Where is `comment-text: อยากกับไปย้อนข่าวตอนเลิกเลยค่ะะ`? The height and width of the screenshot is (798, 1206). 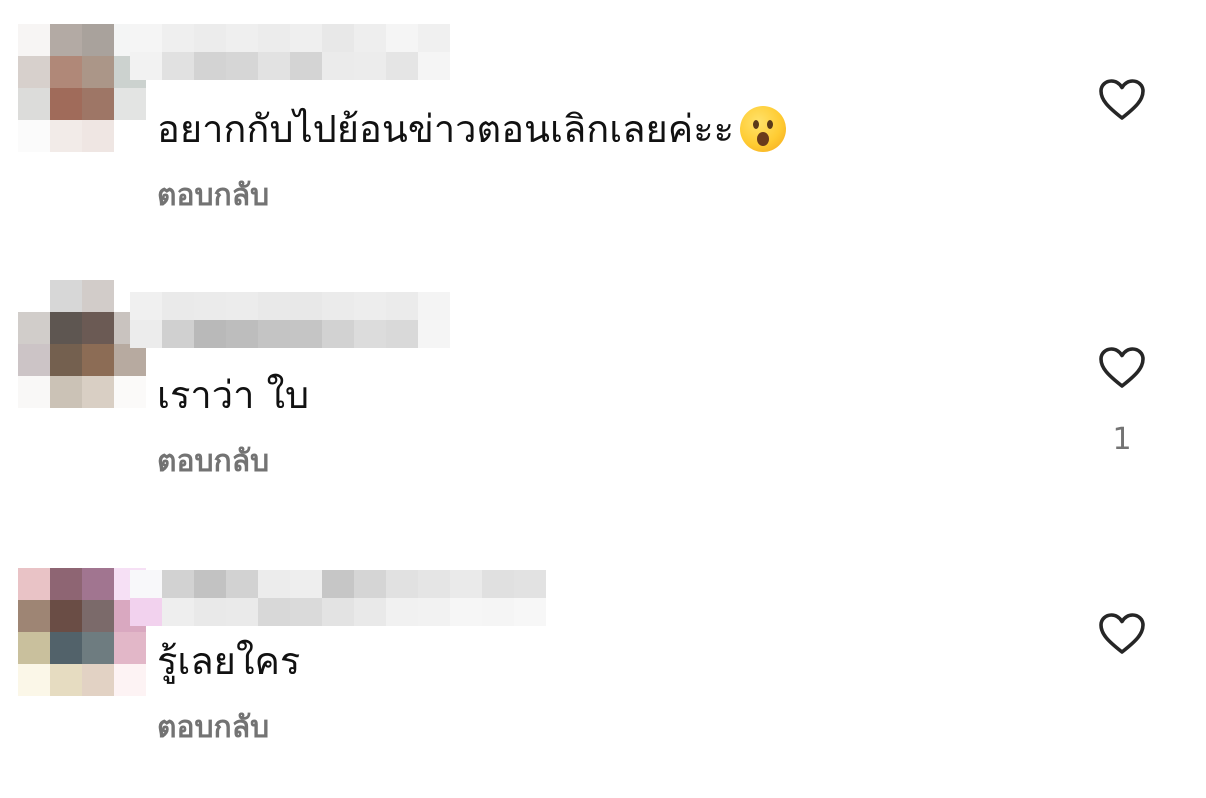
comment-text: อยากกับไปย้อนข่าวตอนเลิกเลยค่ะะ is located at coordinates (472, 128).